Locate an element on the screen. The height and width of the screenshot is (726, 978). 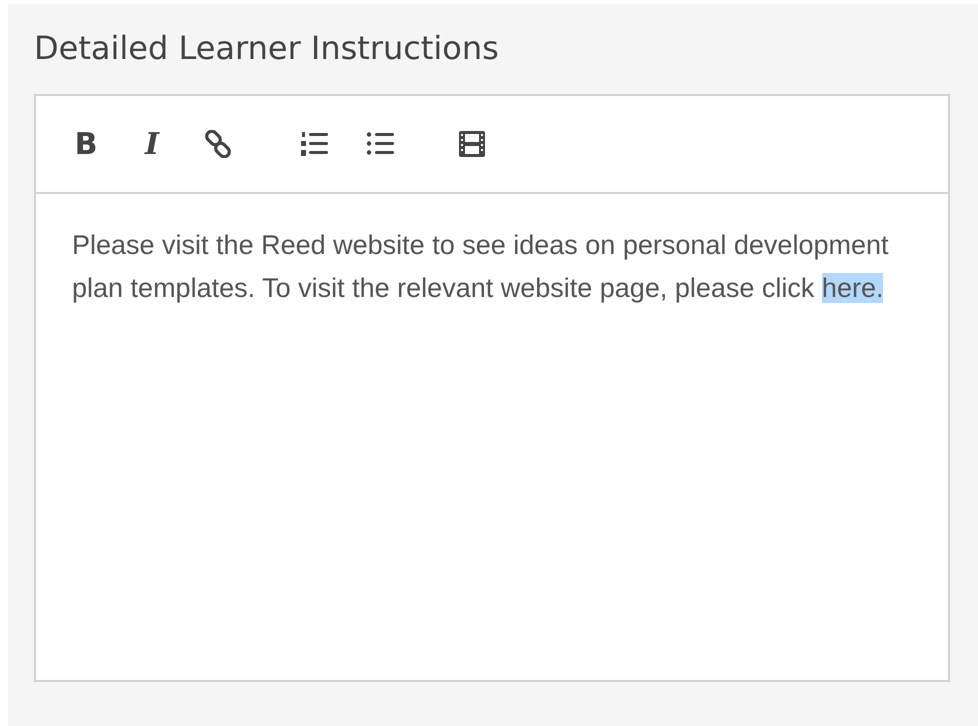
italic-button: I is located at coordinates (152, 144).